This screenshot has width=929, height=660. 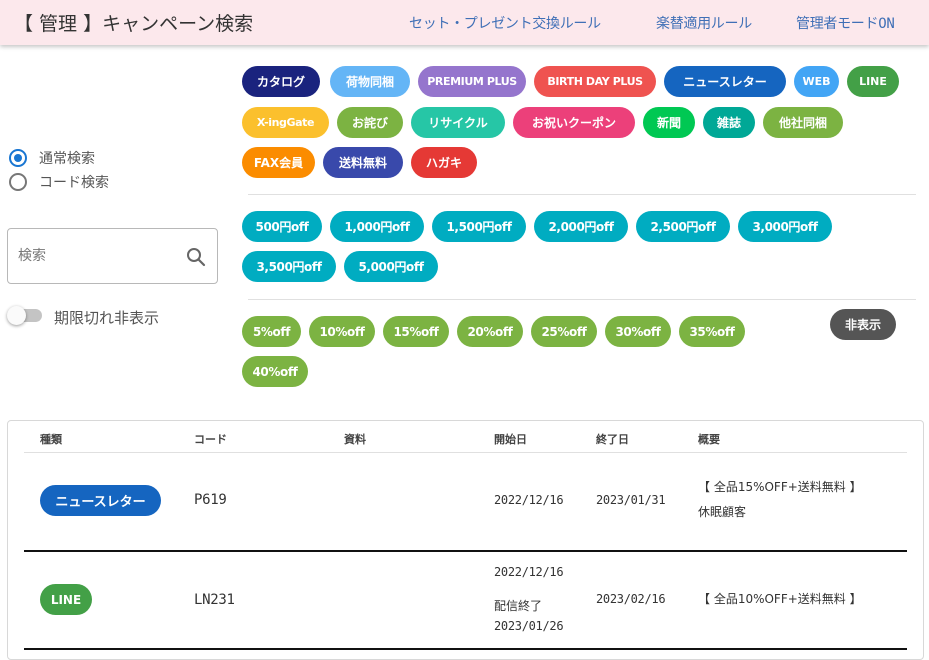 I want to click on chip-postcard: ハガキ, so click(x=444, y=162).